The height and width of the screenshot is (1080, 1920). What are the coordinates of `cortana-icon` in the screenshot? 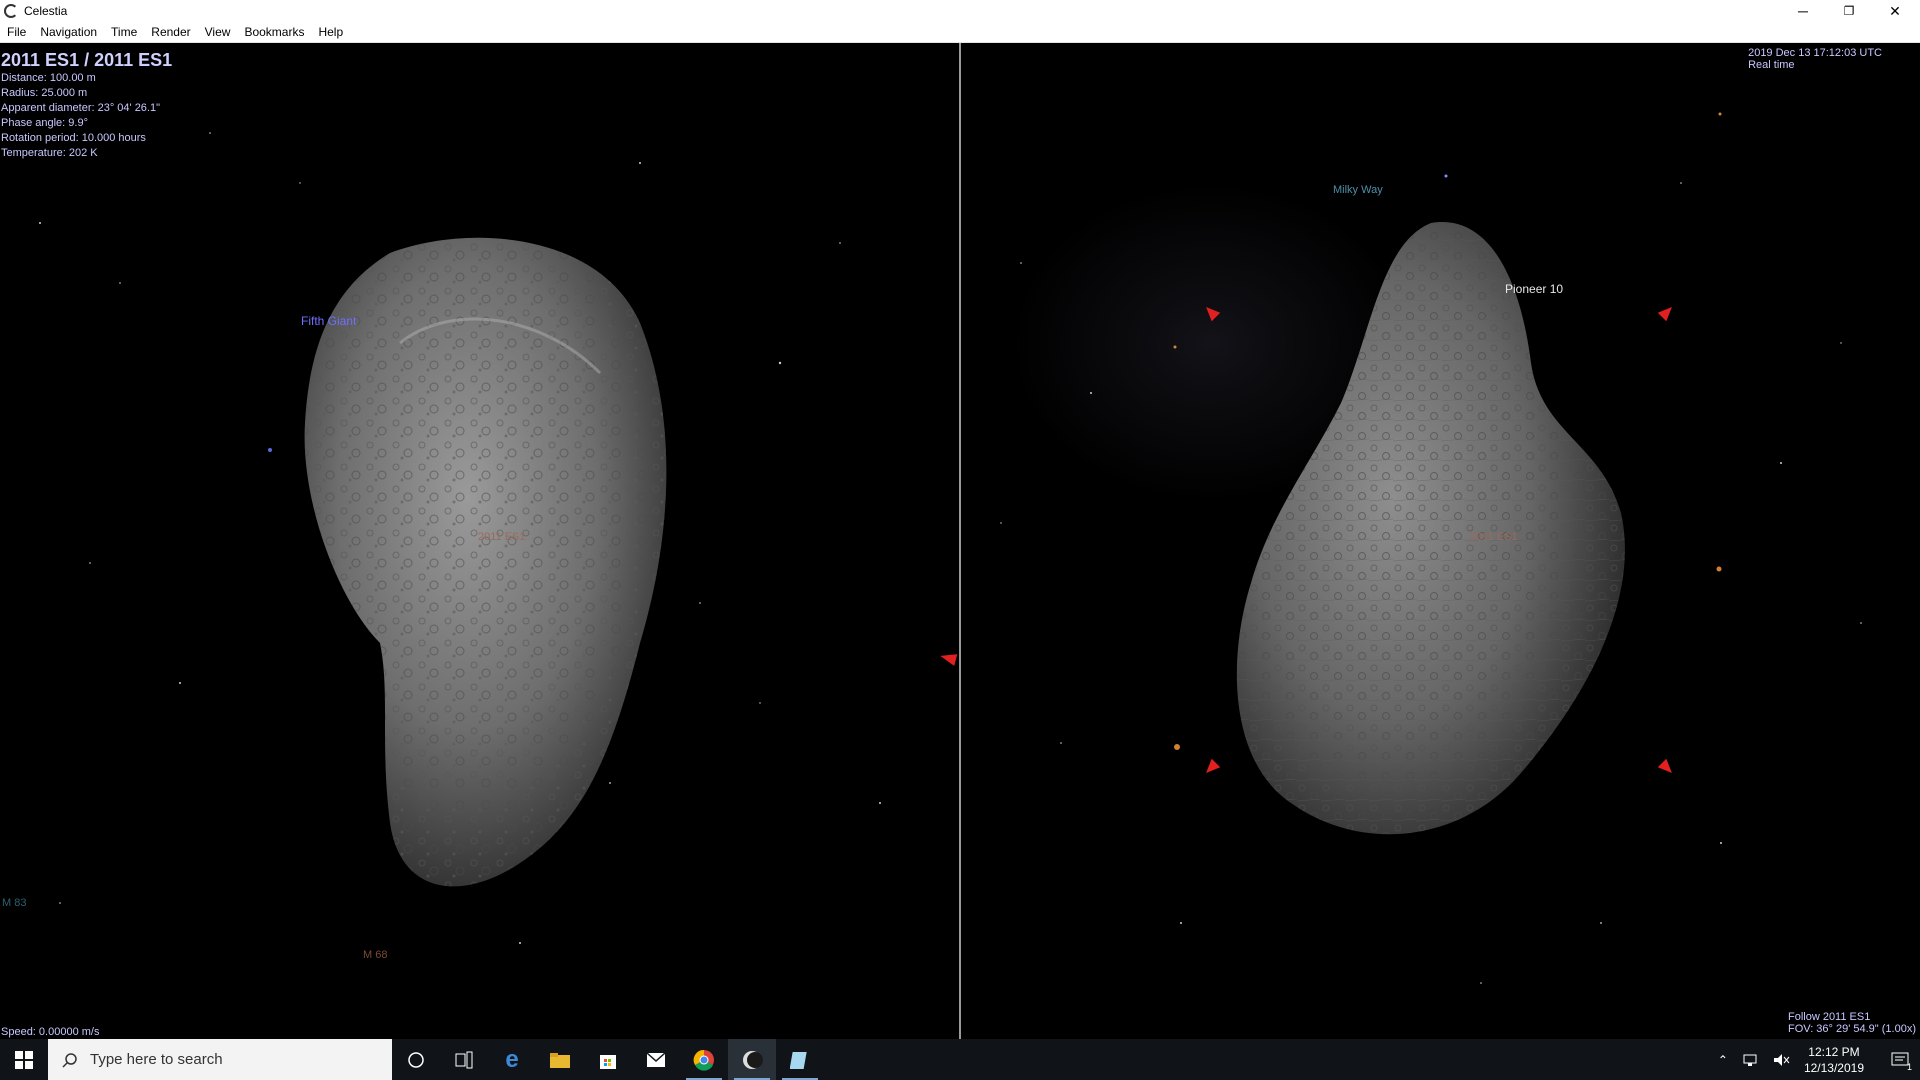 It's located at (416, 1059).